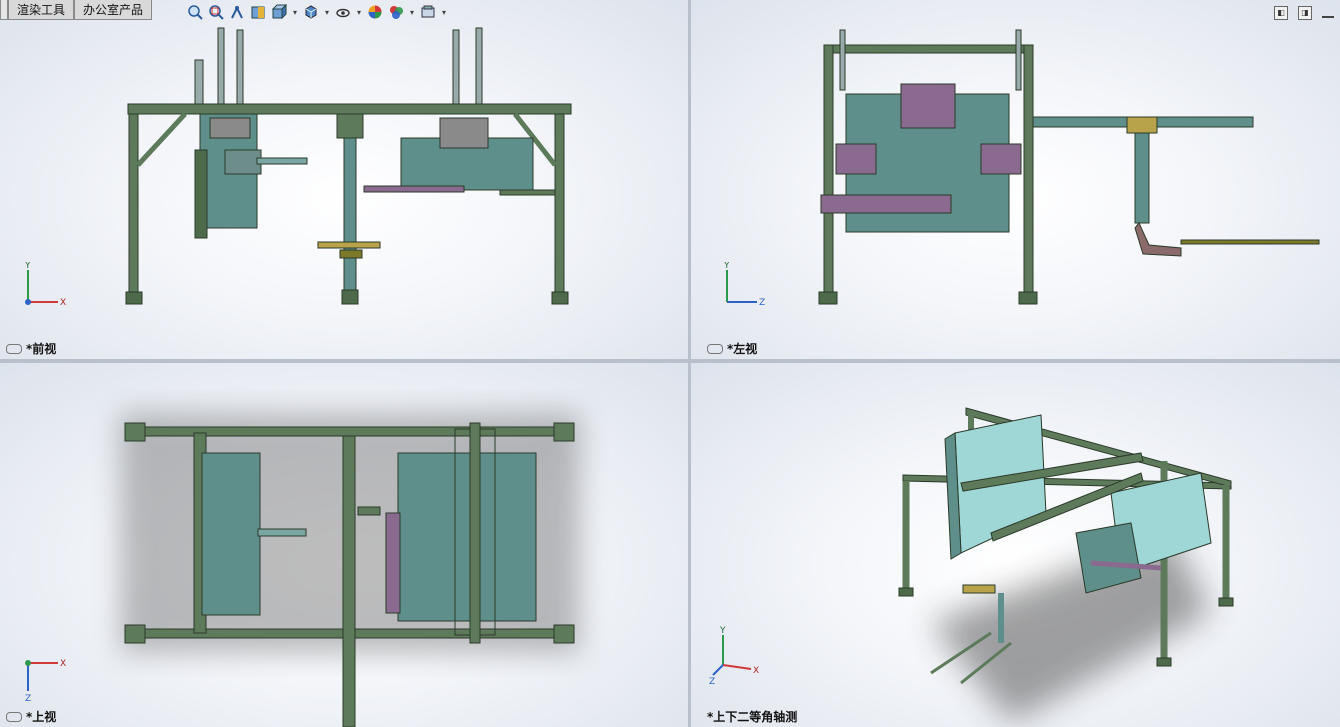  I want to click on command-tabs: 渲染工具 办公室产品, so click(76, 10).